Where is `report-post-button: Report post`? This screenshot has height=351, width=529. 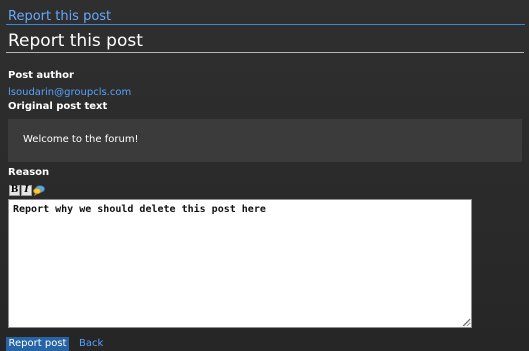
report-post-button: Report post is located at coordinates (37, 344).